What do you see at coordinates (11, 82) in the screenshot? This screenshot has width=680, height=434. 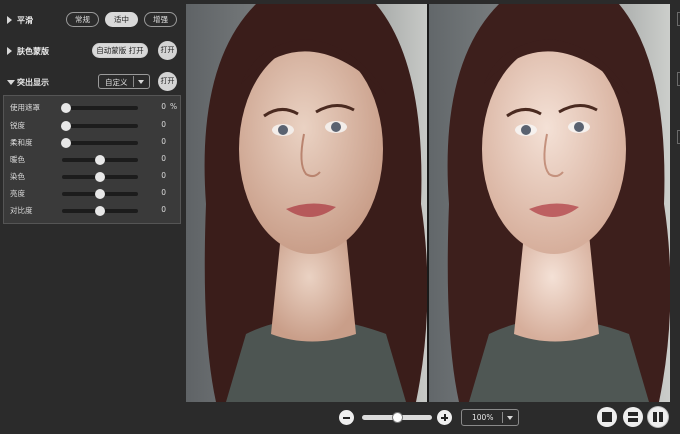 I see `collapse-arrow-icon` at bounding box center [11, 82].